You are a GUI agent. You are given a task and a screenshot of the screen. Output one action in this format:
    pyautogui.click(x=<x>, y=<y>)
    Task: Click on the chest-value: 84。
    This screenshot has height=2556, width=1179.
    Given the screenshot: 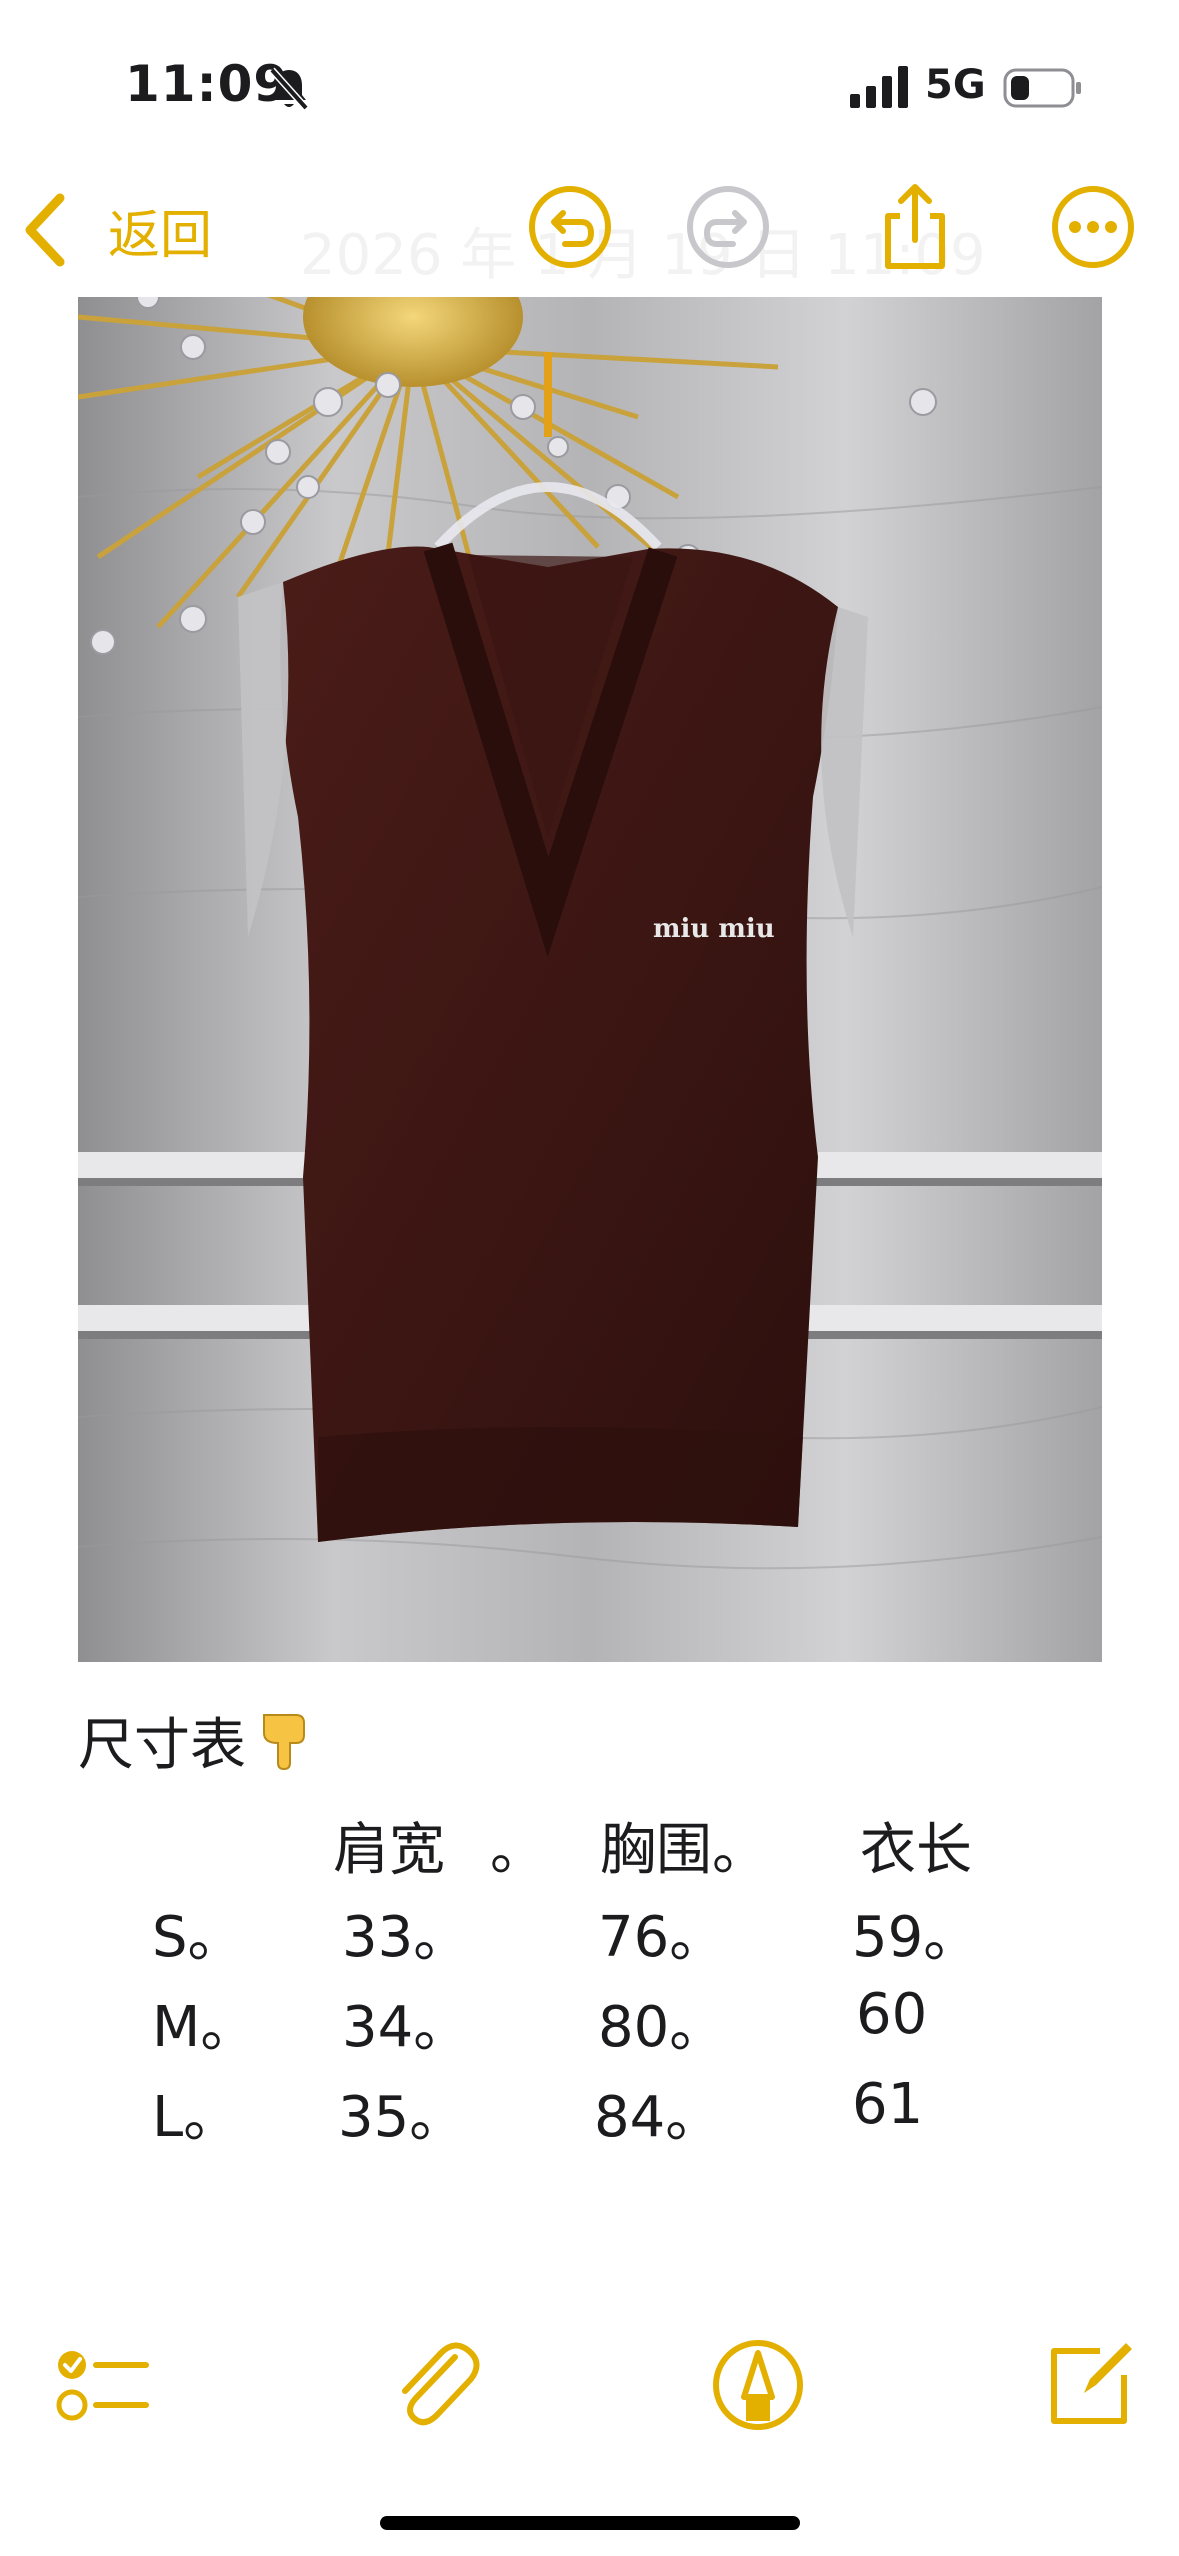 What is the action you would take?
    pyautogui.click(x=658, y=2117)
    